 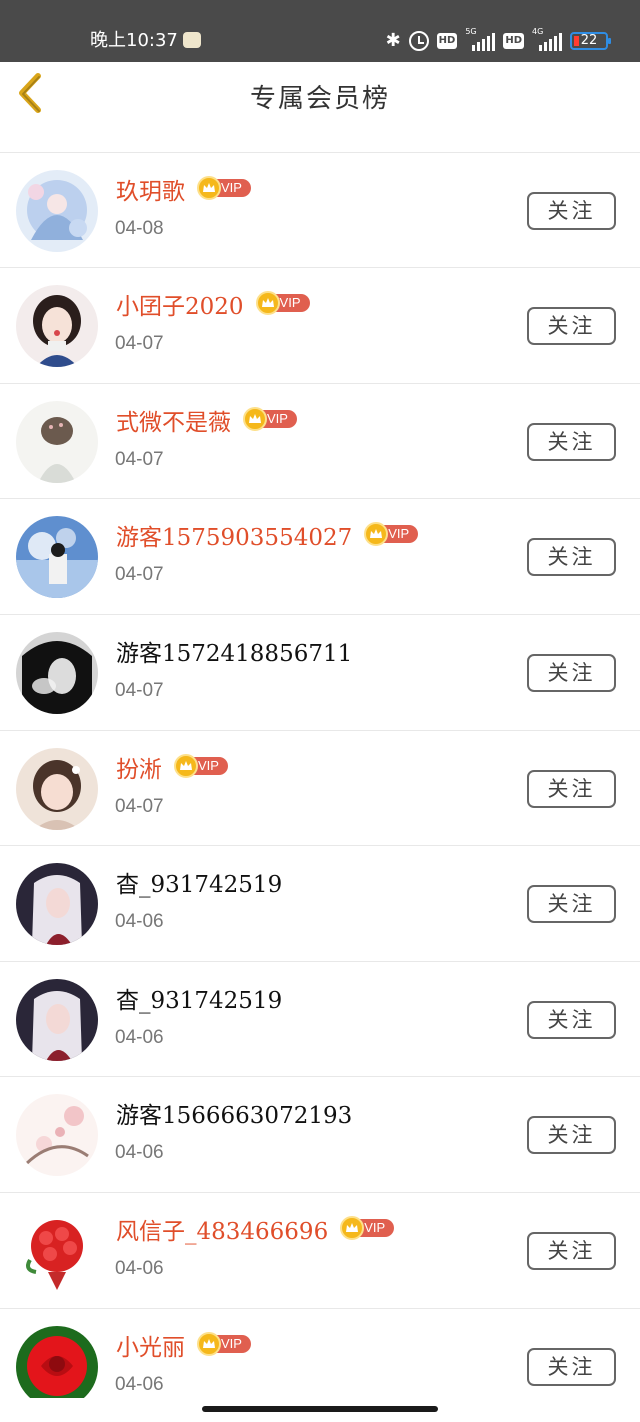 What do you see at coordinates (139, 770) in the screenshot?
I see `member-name: 扮淅` at bounding box center [139, 770].